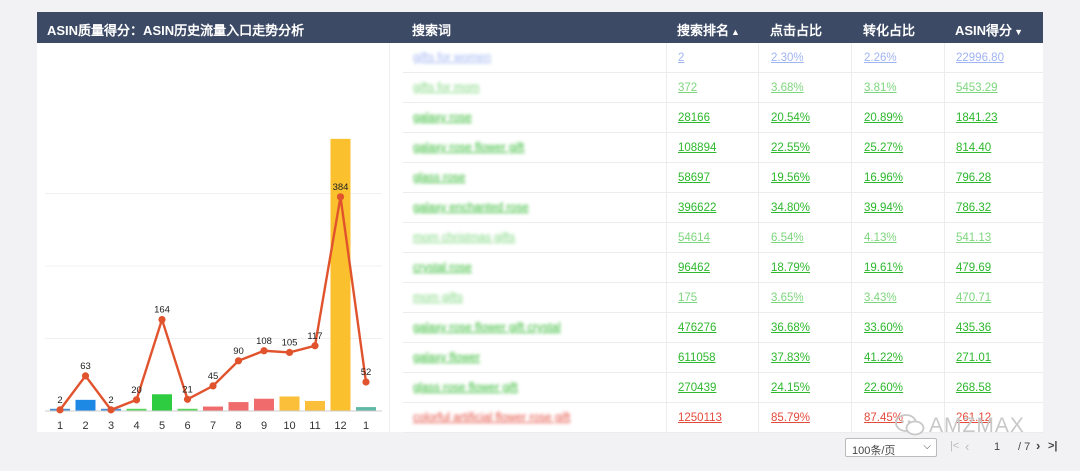 Image resolution: width=1080 pixels, height=471 pixels. I want to click on score-link: 271.01, so click(973, 358).